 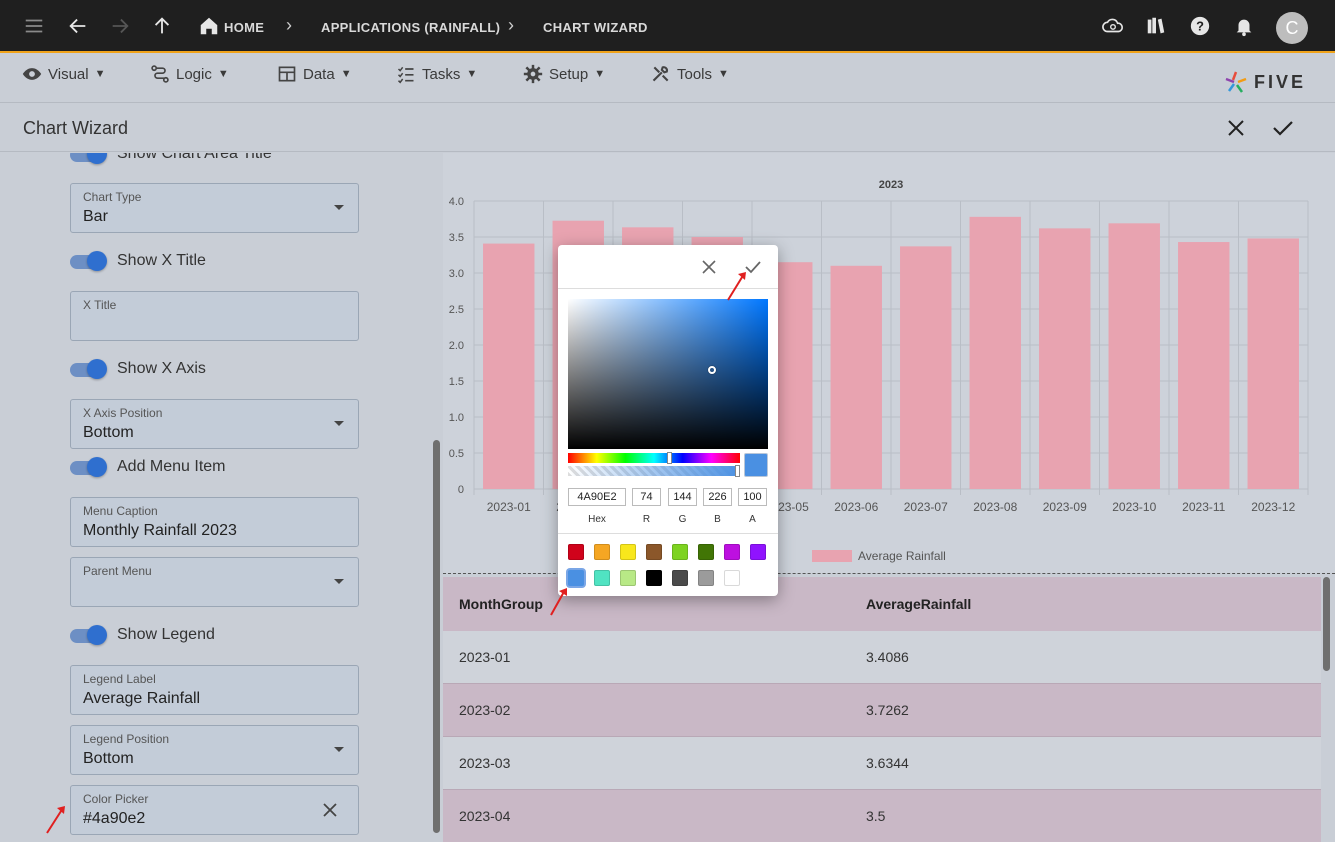 I want to click on alpha-input: 100, so click(x=752, y=497).